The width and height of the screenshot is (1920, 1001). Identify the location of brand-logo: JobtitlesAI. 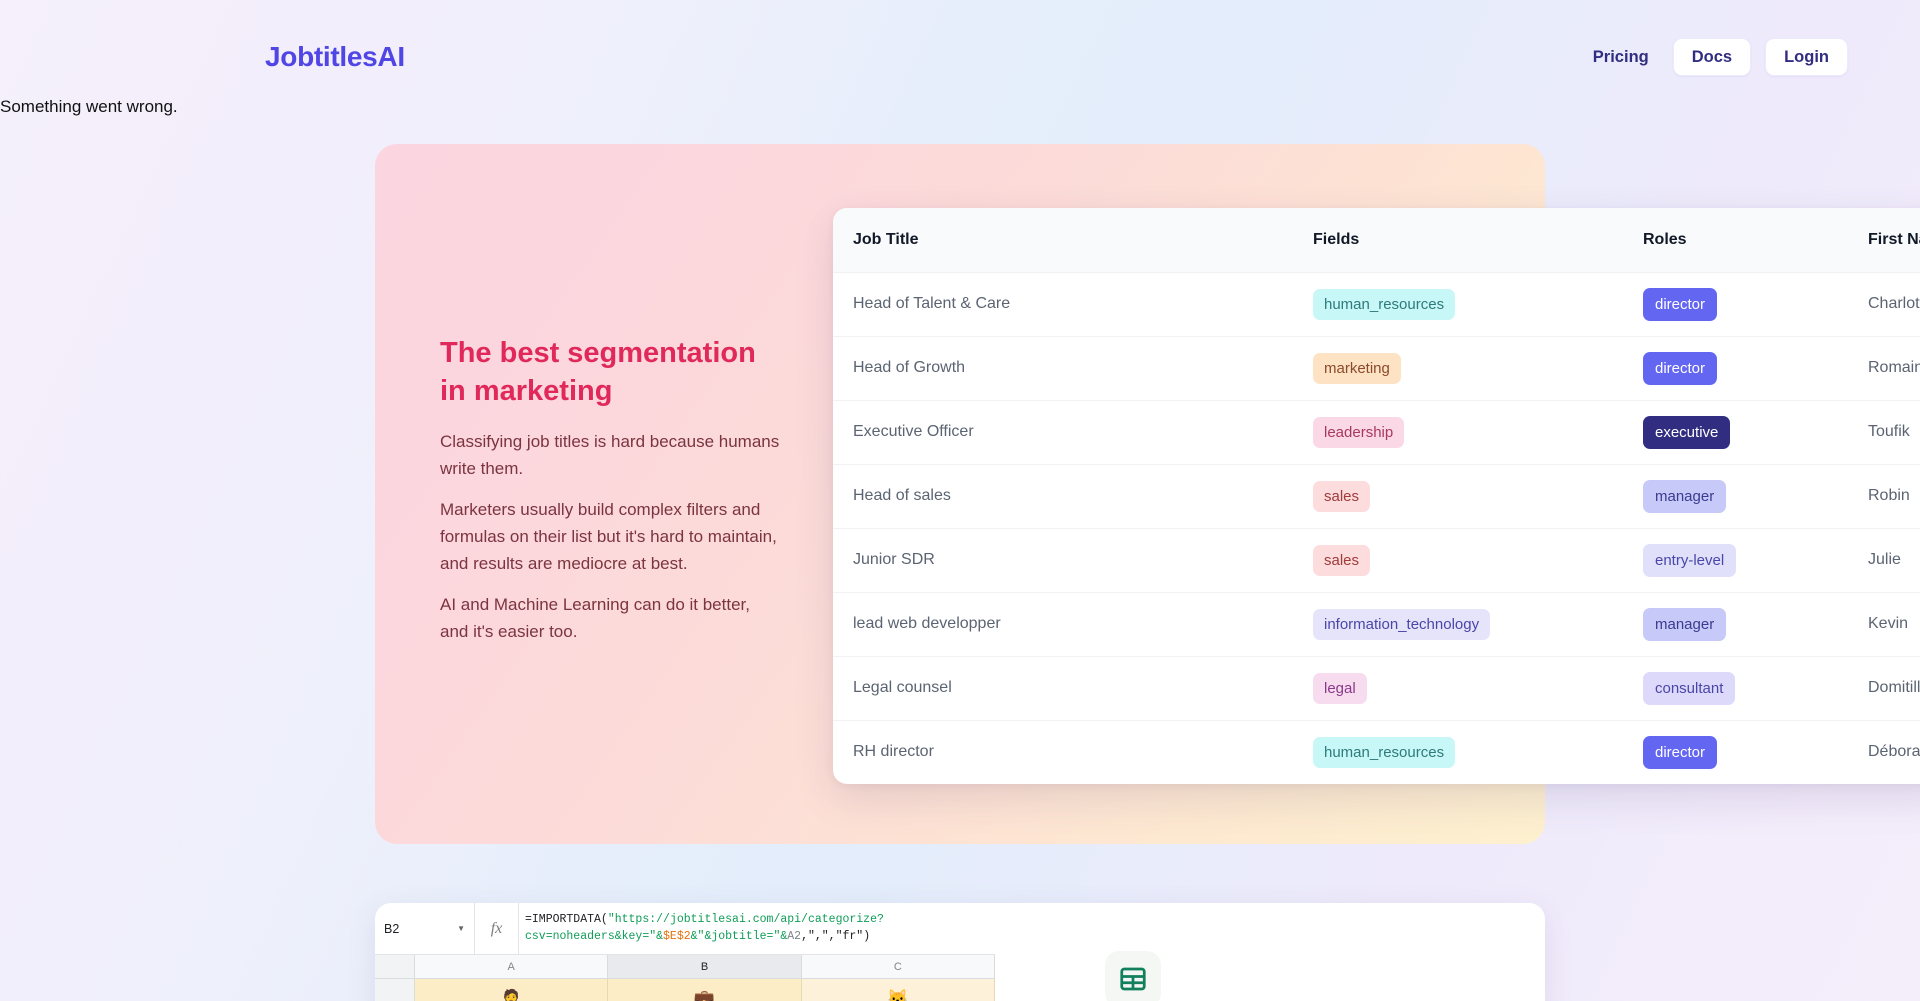
(335, 57).